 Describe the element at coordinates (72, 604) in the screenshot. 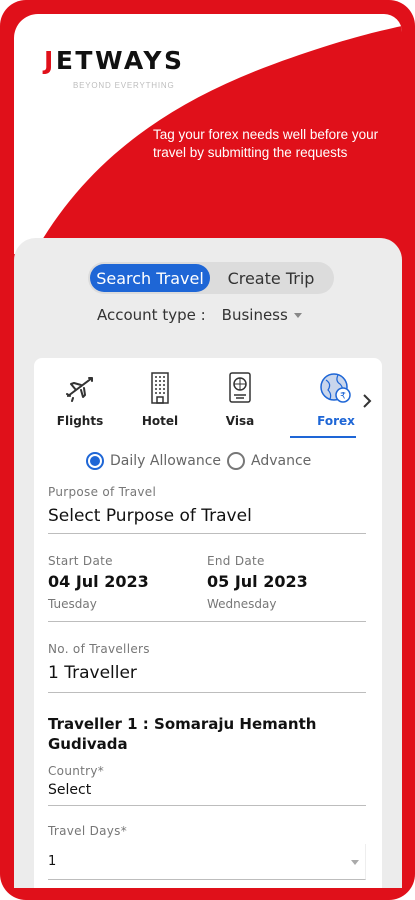

I see `start-day: Tuesday` at that location.